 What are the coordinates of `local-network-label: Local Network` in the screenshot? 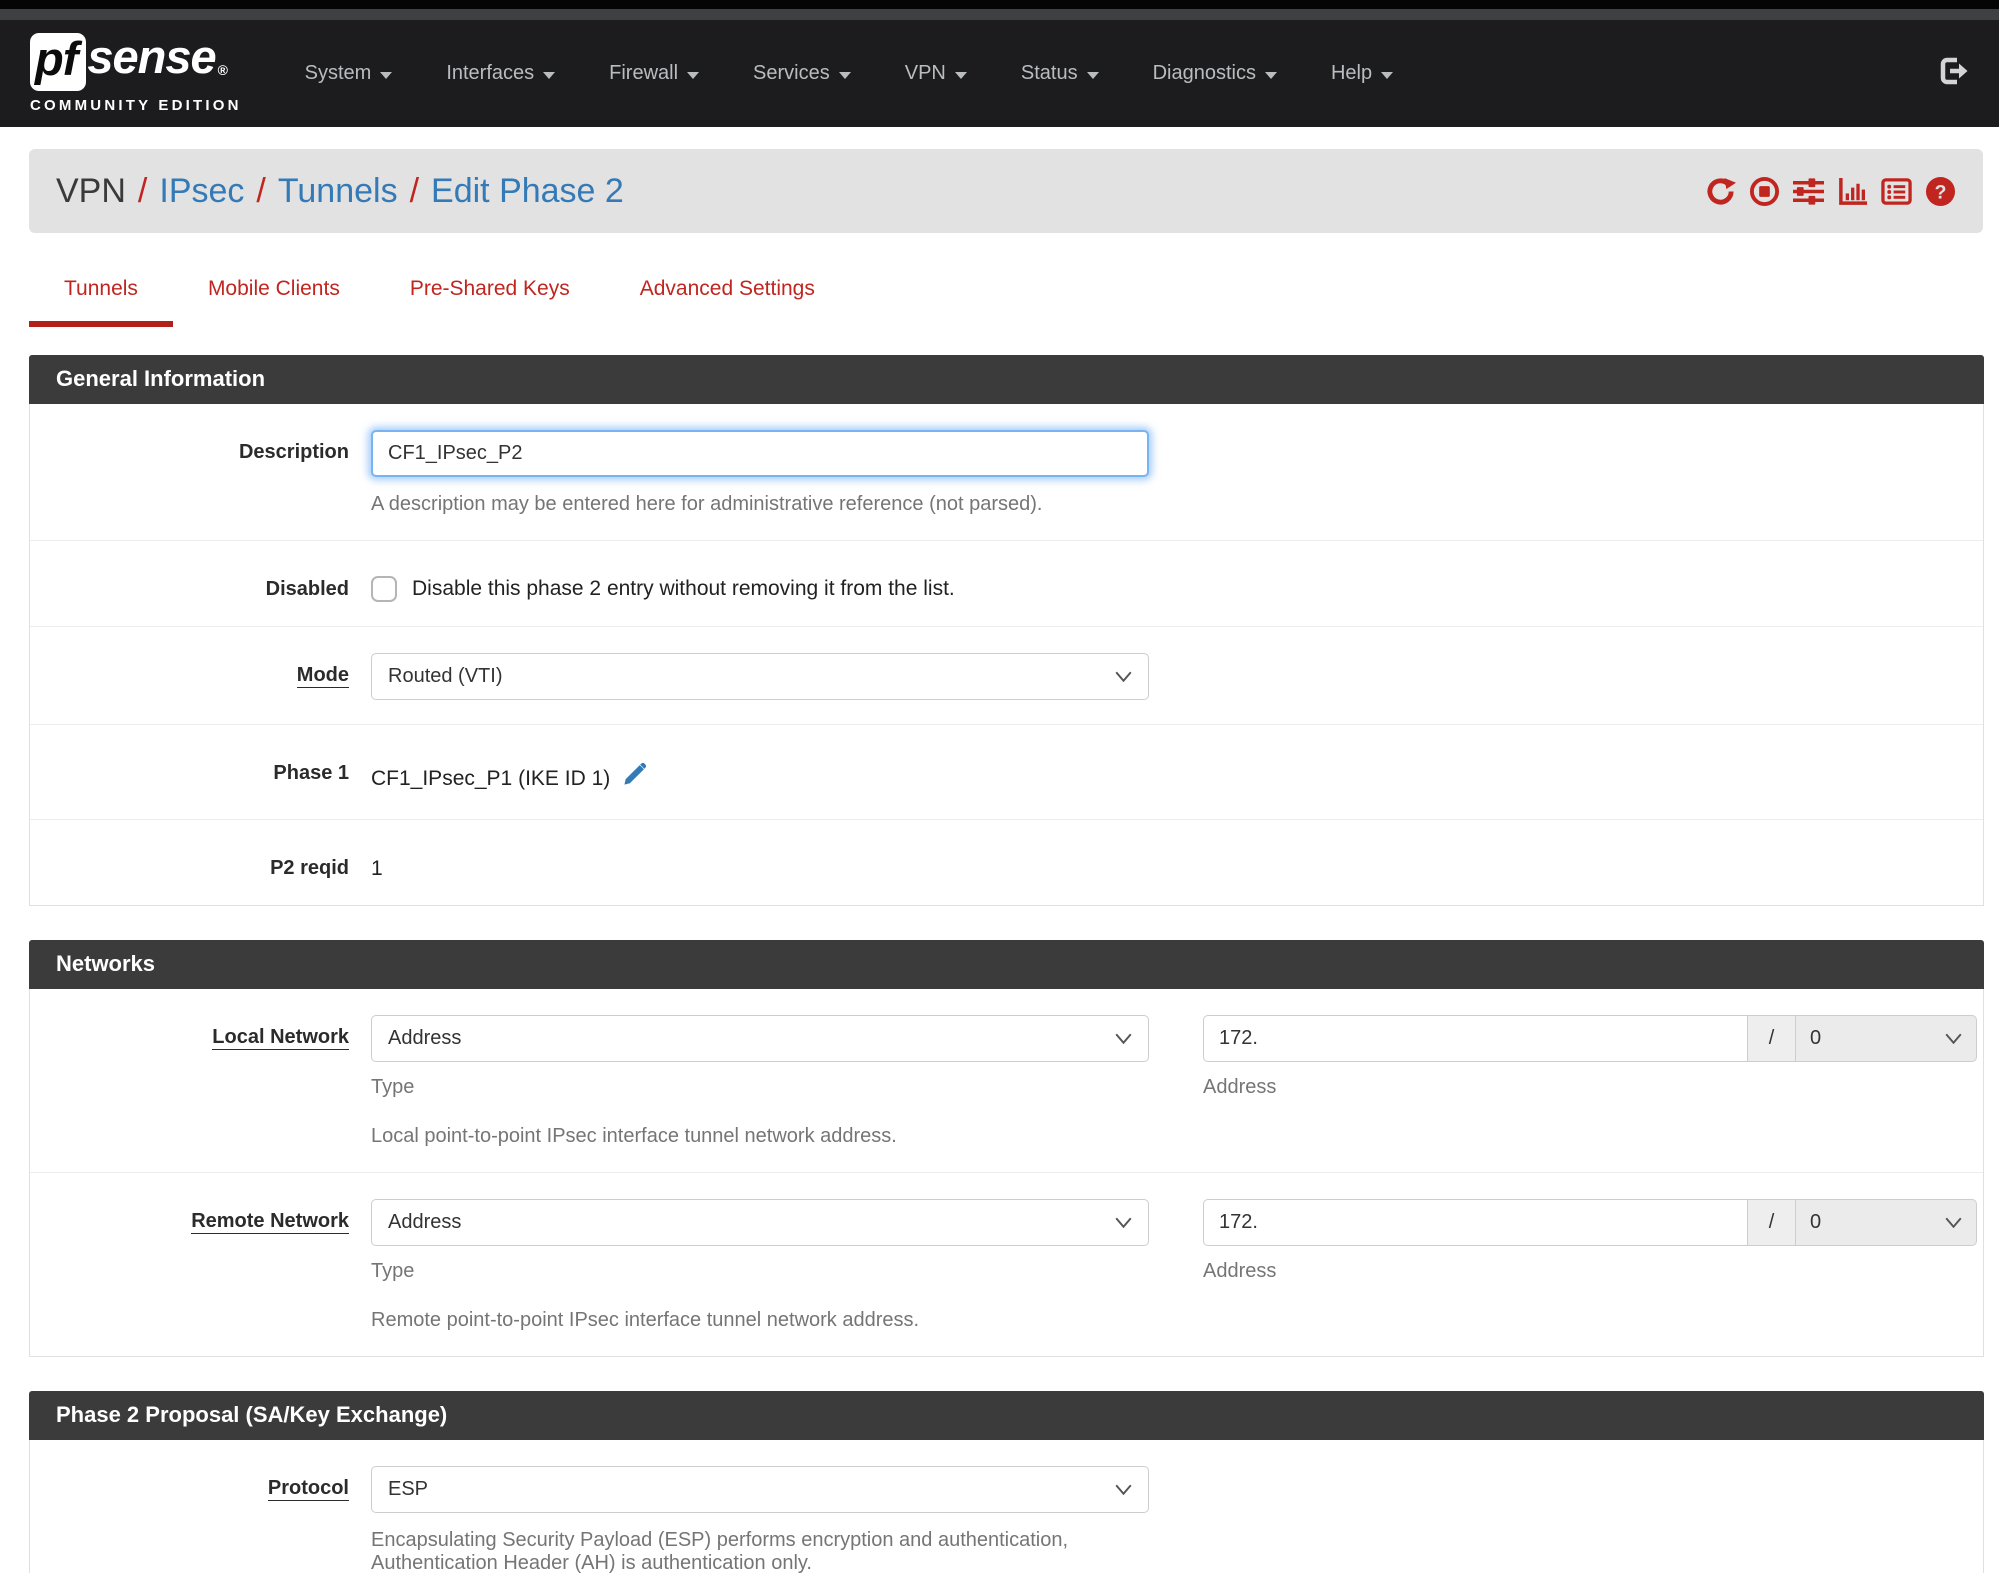 It's located at (280, 1038).